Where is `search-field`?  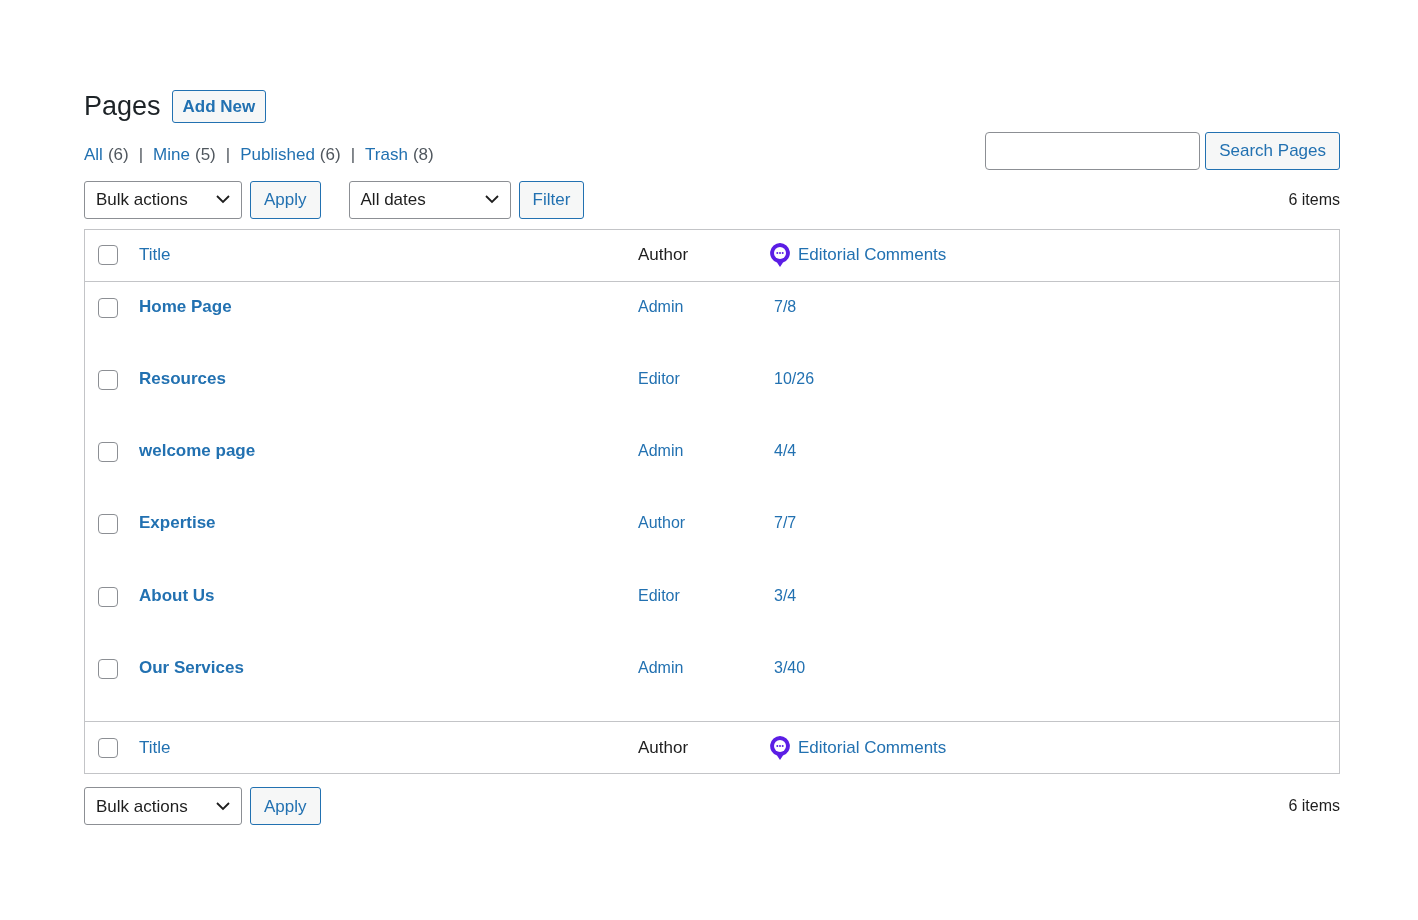
search-field is located at coordinates (1093, 150).